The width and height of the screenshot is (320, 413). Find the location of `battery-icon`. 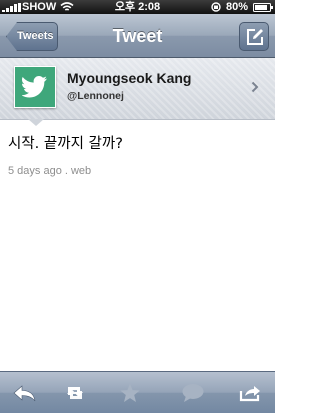

battery-icon is located at coordinates (263, 7).